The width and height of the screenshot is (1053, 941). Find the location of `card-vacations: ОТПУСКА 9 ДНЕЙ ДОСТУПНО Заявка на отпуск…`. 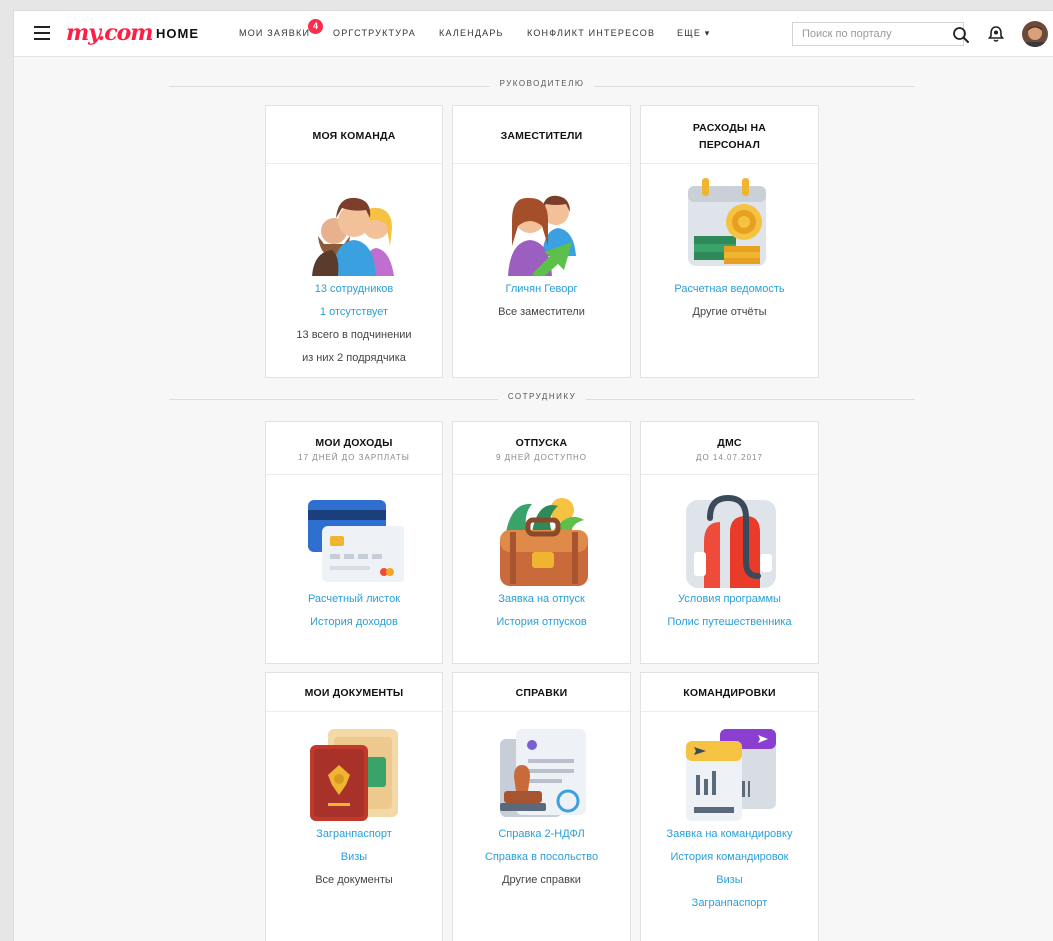

card-vacations: ОТПУСКА 9 ДНЕЙ ДОСТУПНО Заявка на отпуск… is located at coordinates (541, 542).